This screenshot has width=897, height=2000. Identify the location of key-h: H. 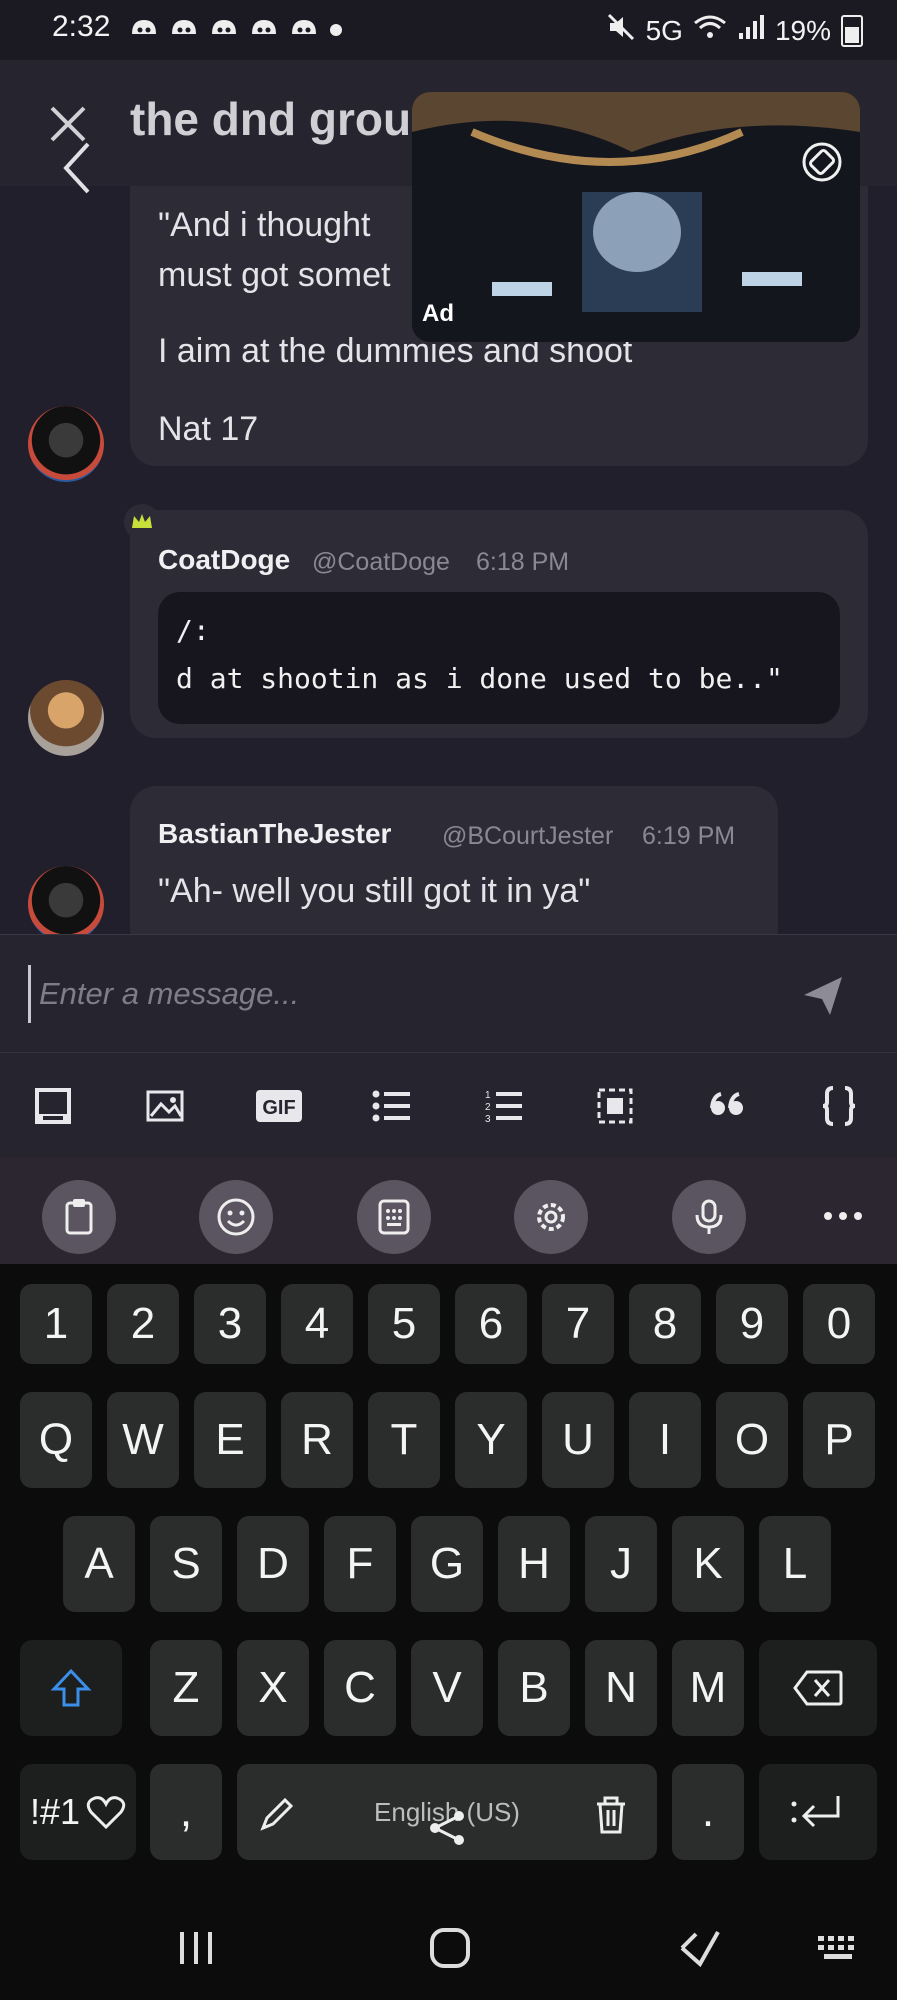
(534, 1564).